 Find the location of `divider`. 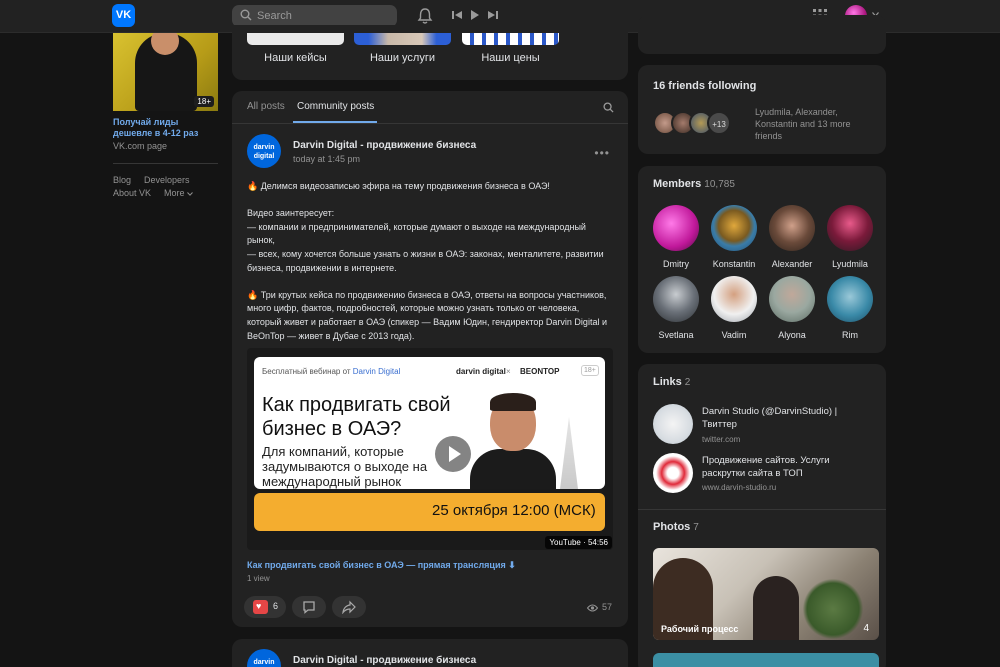

divider is located at coordinates (165, 163).